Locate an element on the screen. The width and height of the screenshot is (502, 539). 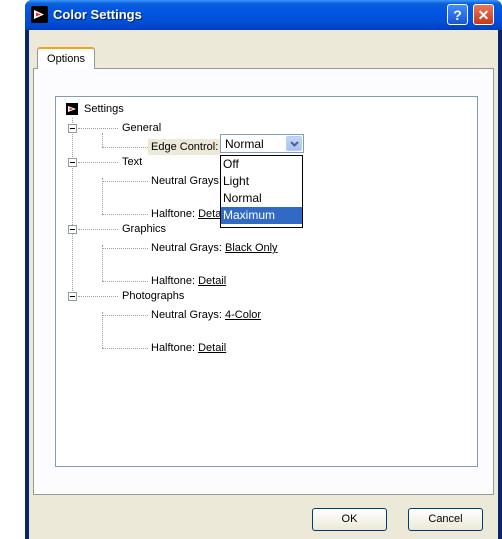
photographs-neutral-grays-value: 4-Color is located at coordinates (243, 315).